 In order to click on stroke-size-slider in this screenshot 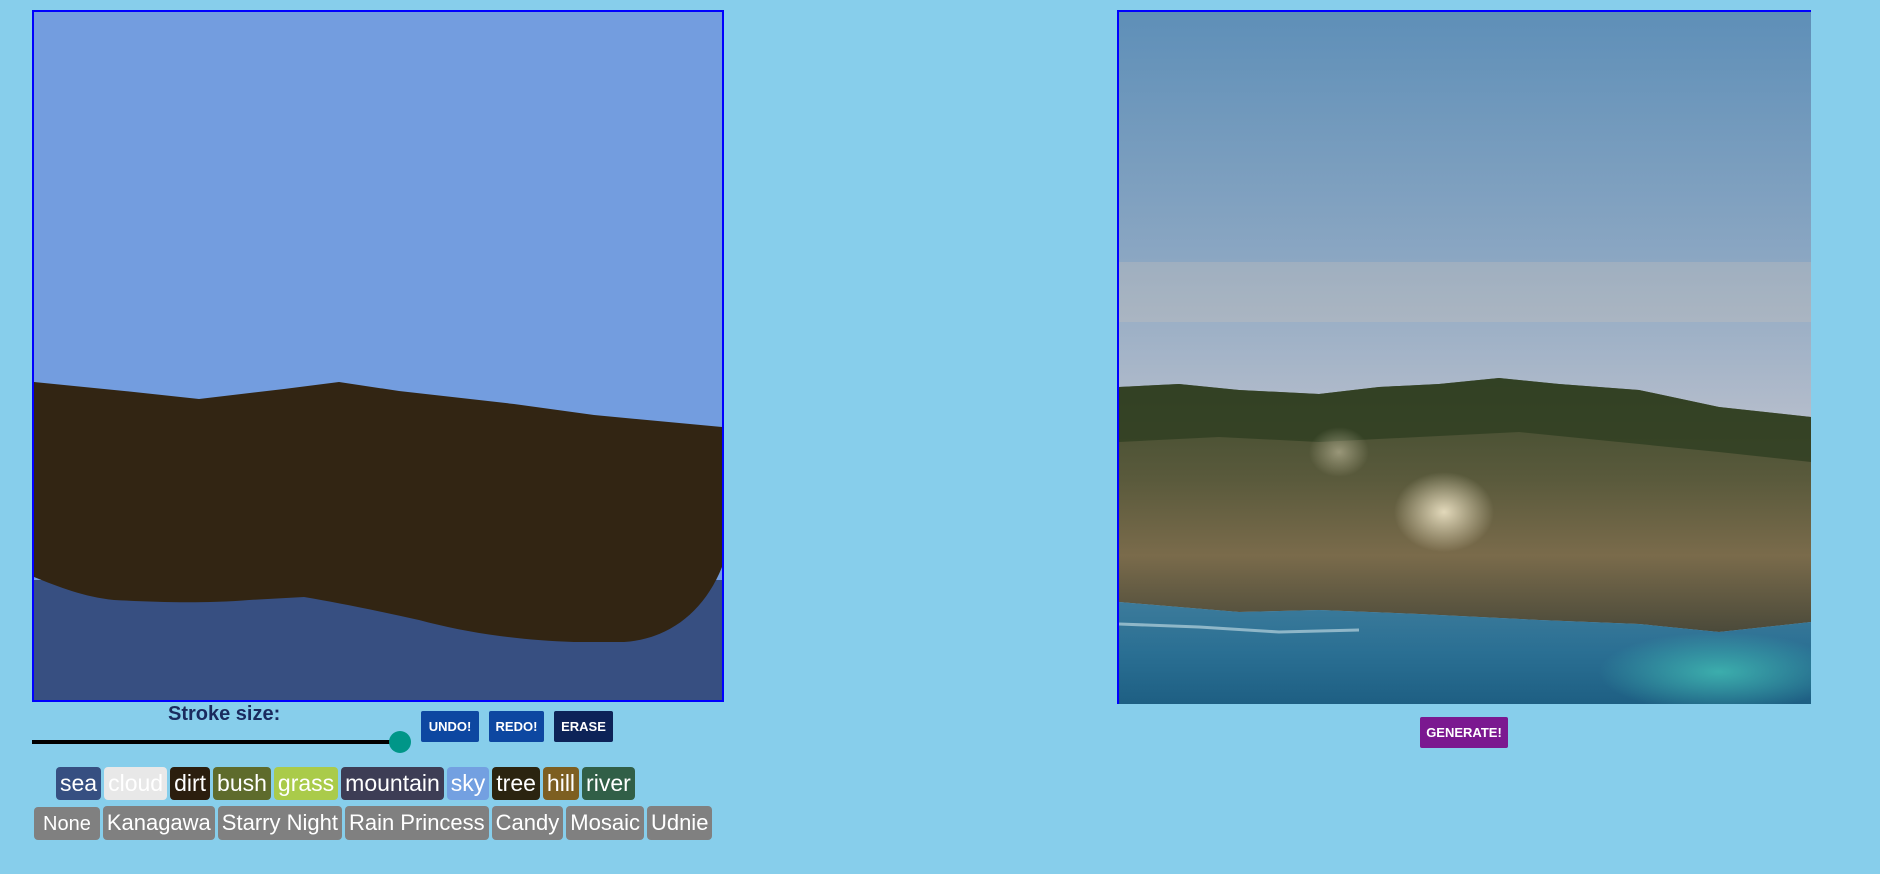, I will do `click(221, 742)`.